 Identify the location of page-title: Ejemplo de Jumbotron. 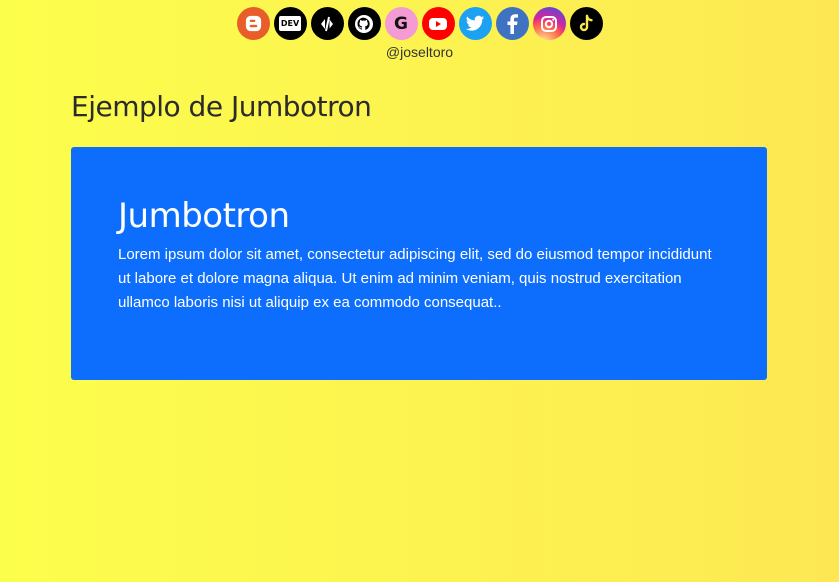
(221, 106).